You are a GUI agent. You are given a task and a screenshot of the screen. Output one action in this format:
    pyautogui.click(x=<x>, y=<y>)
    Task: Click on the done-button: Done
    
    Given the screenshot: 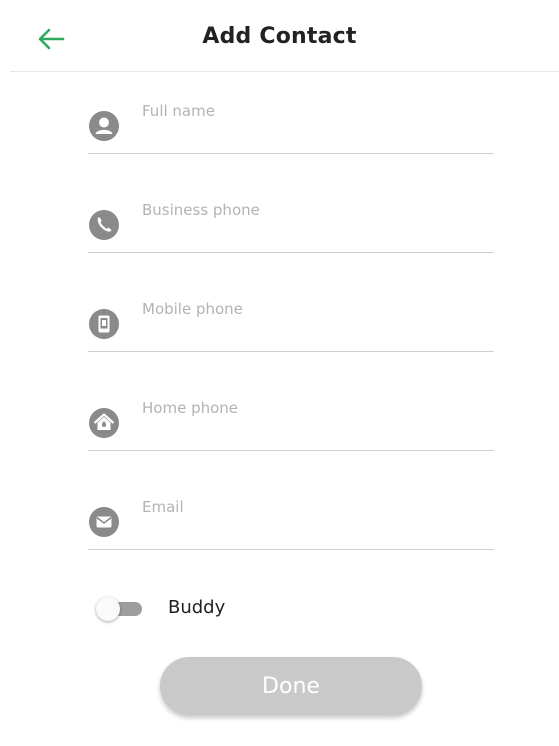 What is the action you would take?
    pyautogui.click(x=291, y=686)
    